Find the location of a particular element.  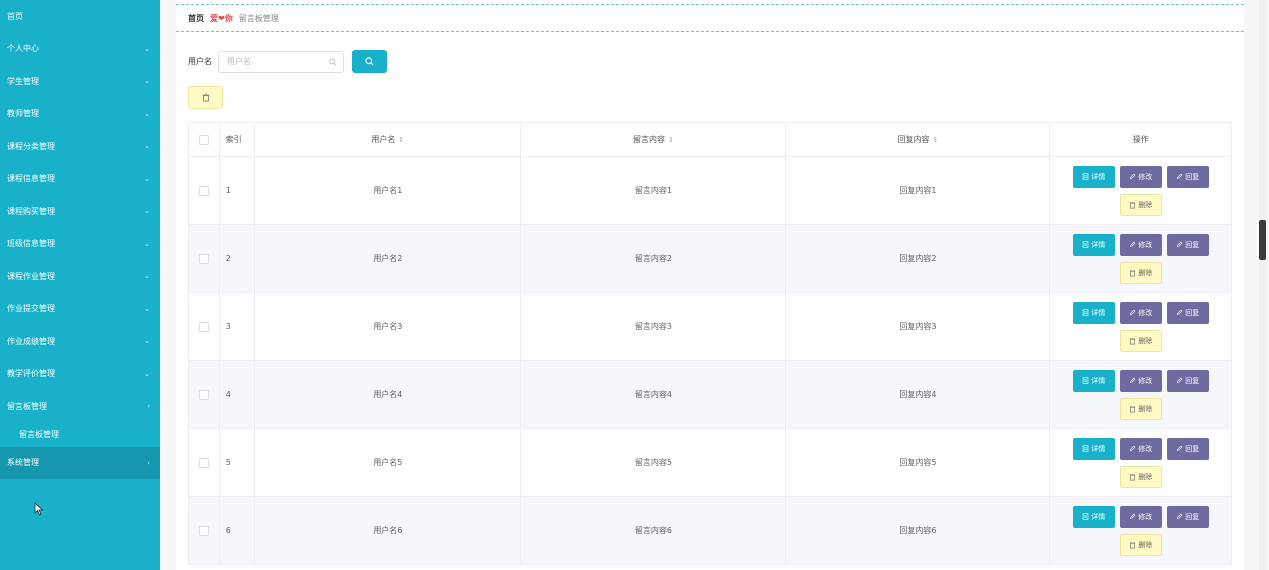

sidebar-item-teaching-evaluation: 教学评价管理 ⌄ is located at coordinates (80, 374).